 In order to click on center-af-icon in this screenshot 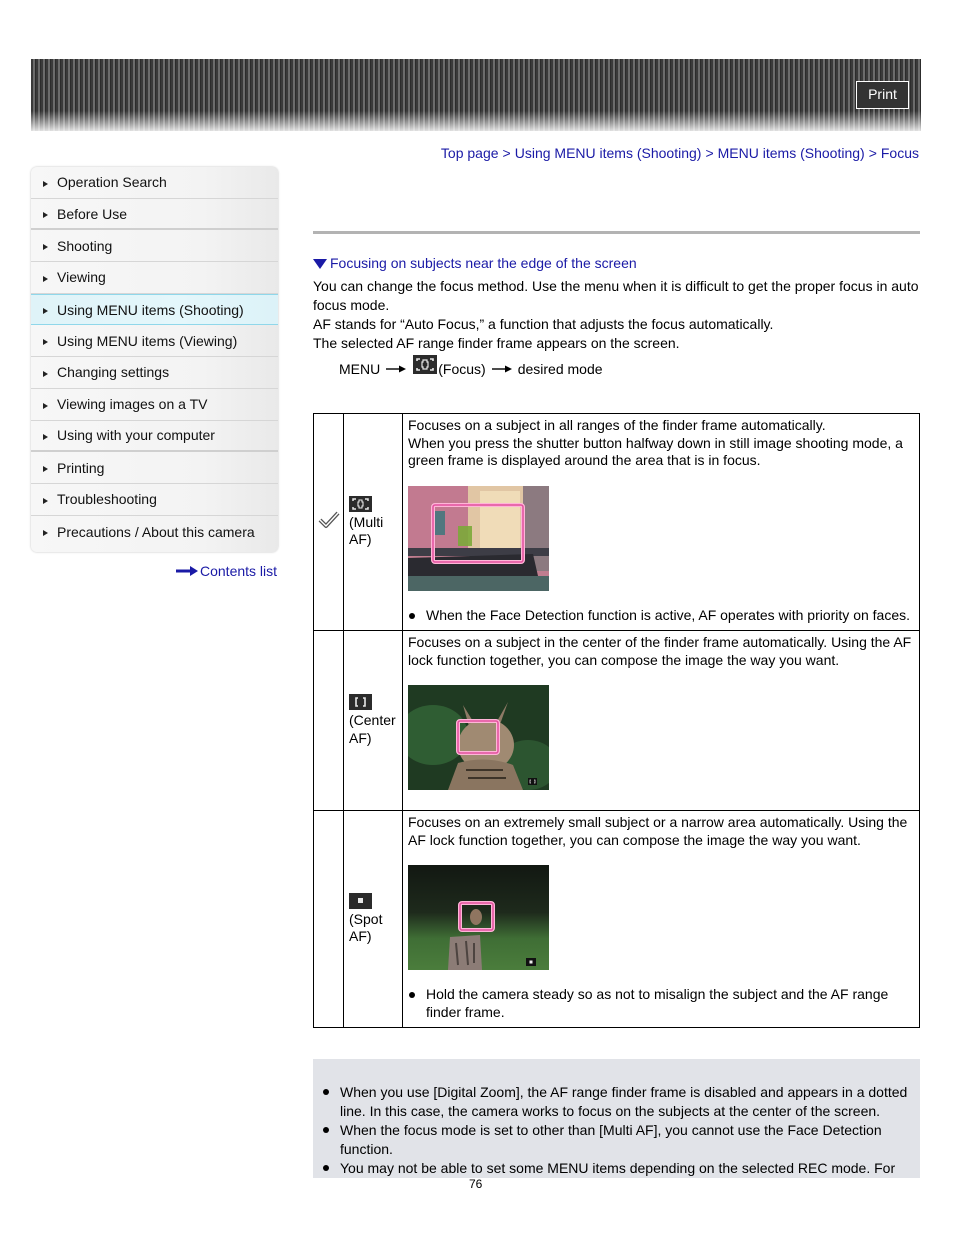, I will do `click(360, 702)`.